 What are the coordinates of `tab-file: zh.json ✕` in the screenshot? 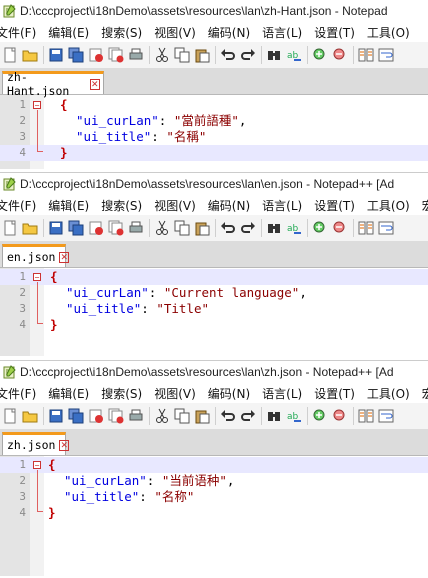 It's located at (36, 443).